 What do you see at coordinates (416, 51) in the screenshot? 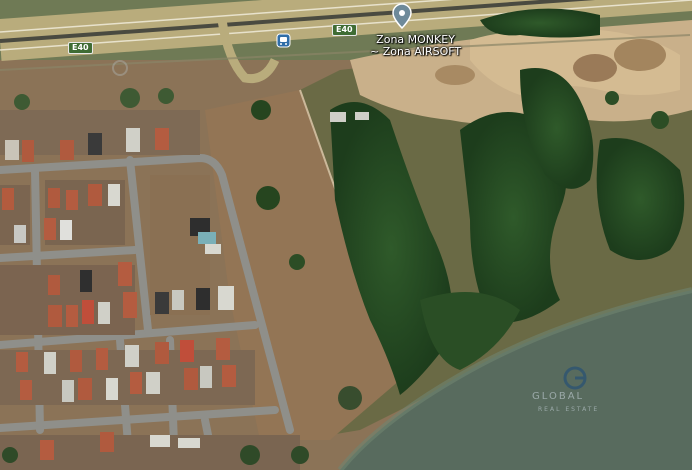
I see `place-name-line2: ~ Zona AIRSOFT` at bounding box center [416, 51].